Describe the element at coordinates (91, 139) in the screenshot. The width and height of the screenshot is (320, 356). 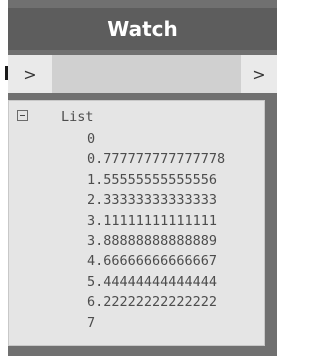
I see `list-item: 0` at that location.